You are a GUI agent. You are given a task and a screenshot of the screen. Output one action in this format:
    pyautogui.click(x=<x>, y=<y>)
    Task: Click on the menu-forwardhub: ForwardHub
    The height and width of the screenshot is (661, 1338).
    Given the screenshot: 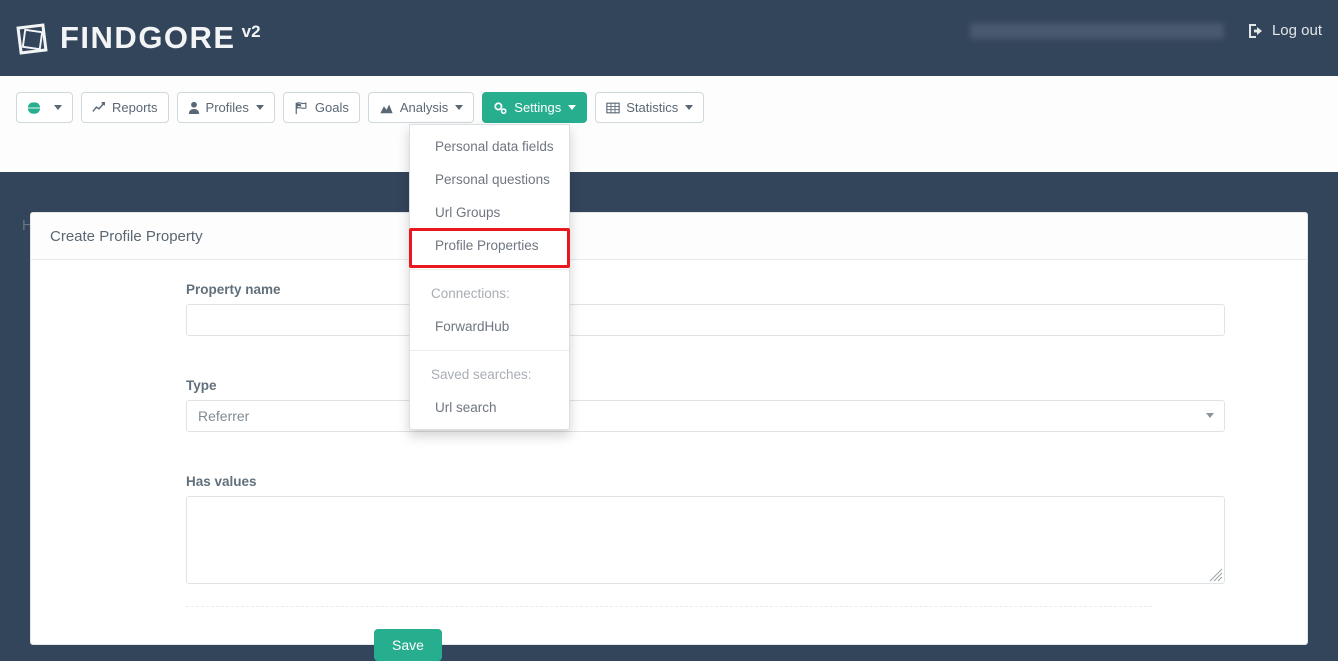 What is the action you would take?
    pyautogui.click(x=489, y=326)
    